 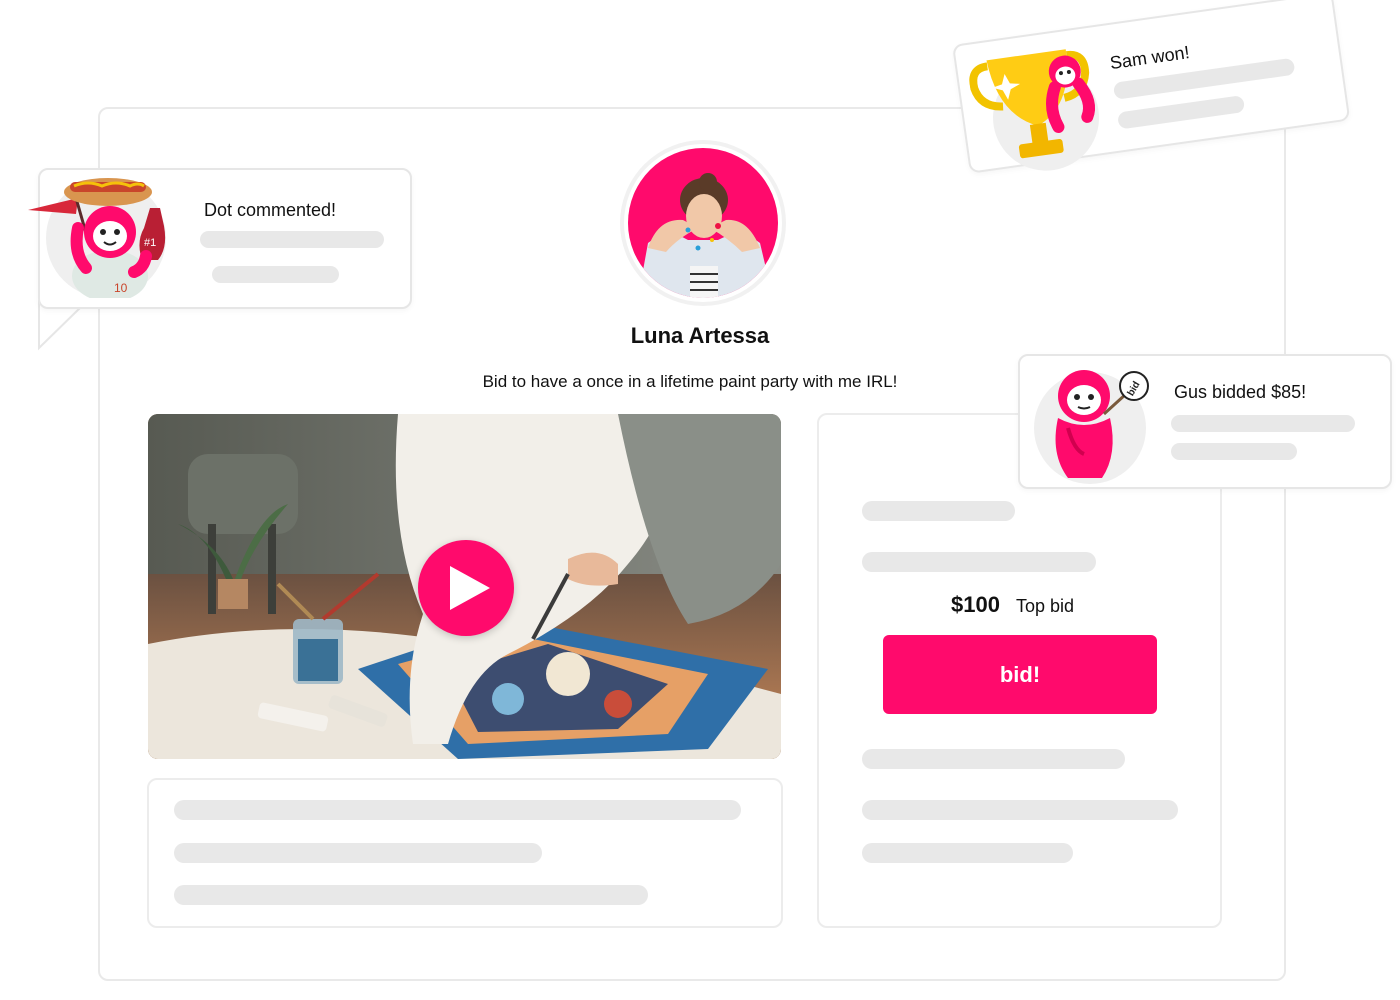 What do you see at coordinates (97, 238) in the screenshot?
I see `sloth-fan-icon: #1 10` at bounding box center [97, 238].